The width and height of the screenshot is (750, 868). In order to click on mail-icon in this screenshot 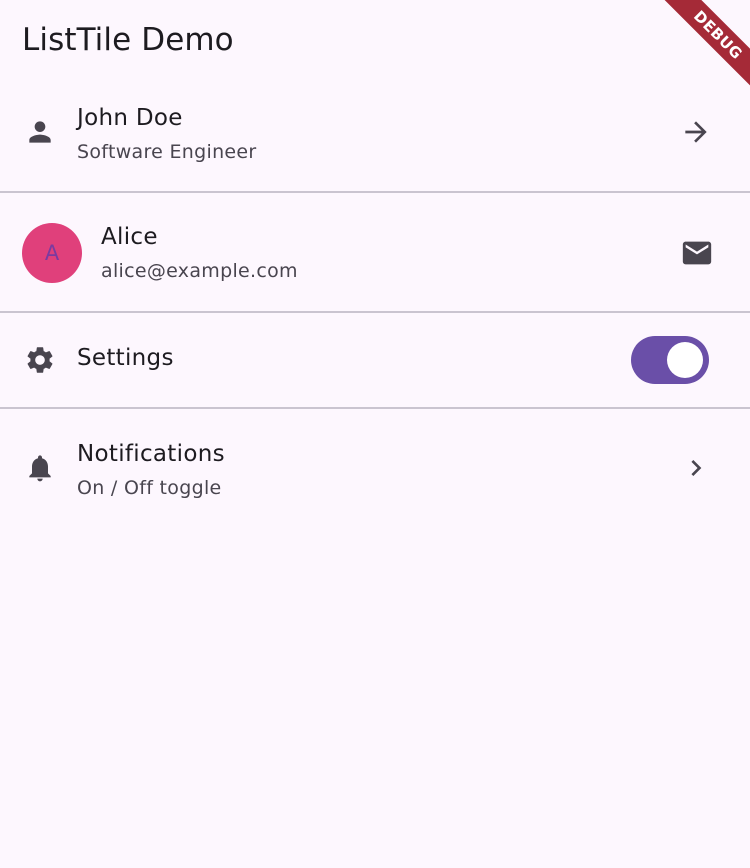, I will do `click(697, 253)`.